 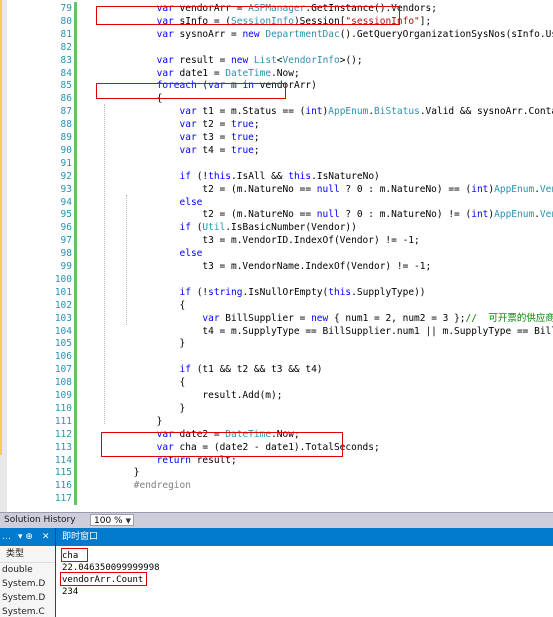 What do you see at coordinates (388, 292) in the screenshot?
I see `code-token: .SupplyType))` at bounding box center [388, 292].